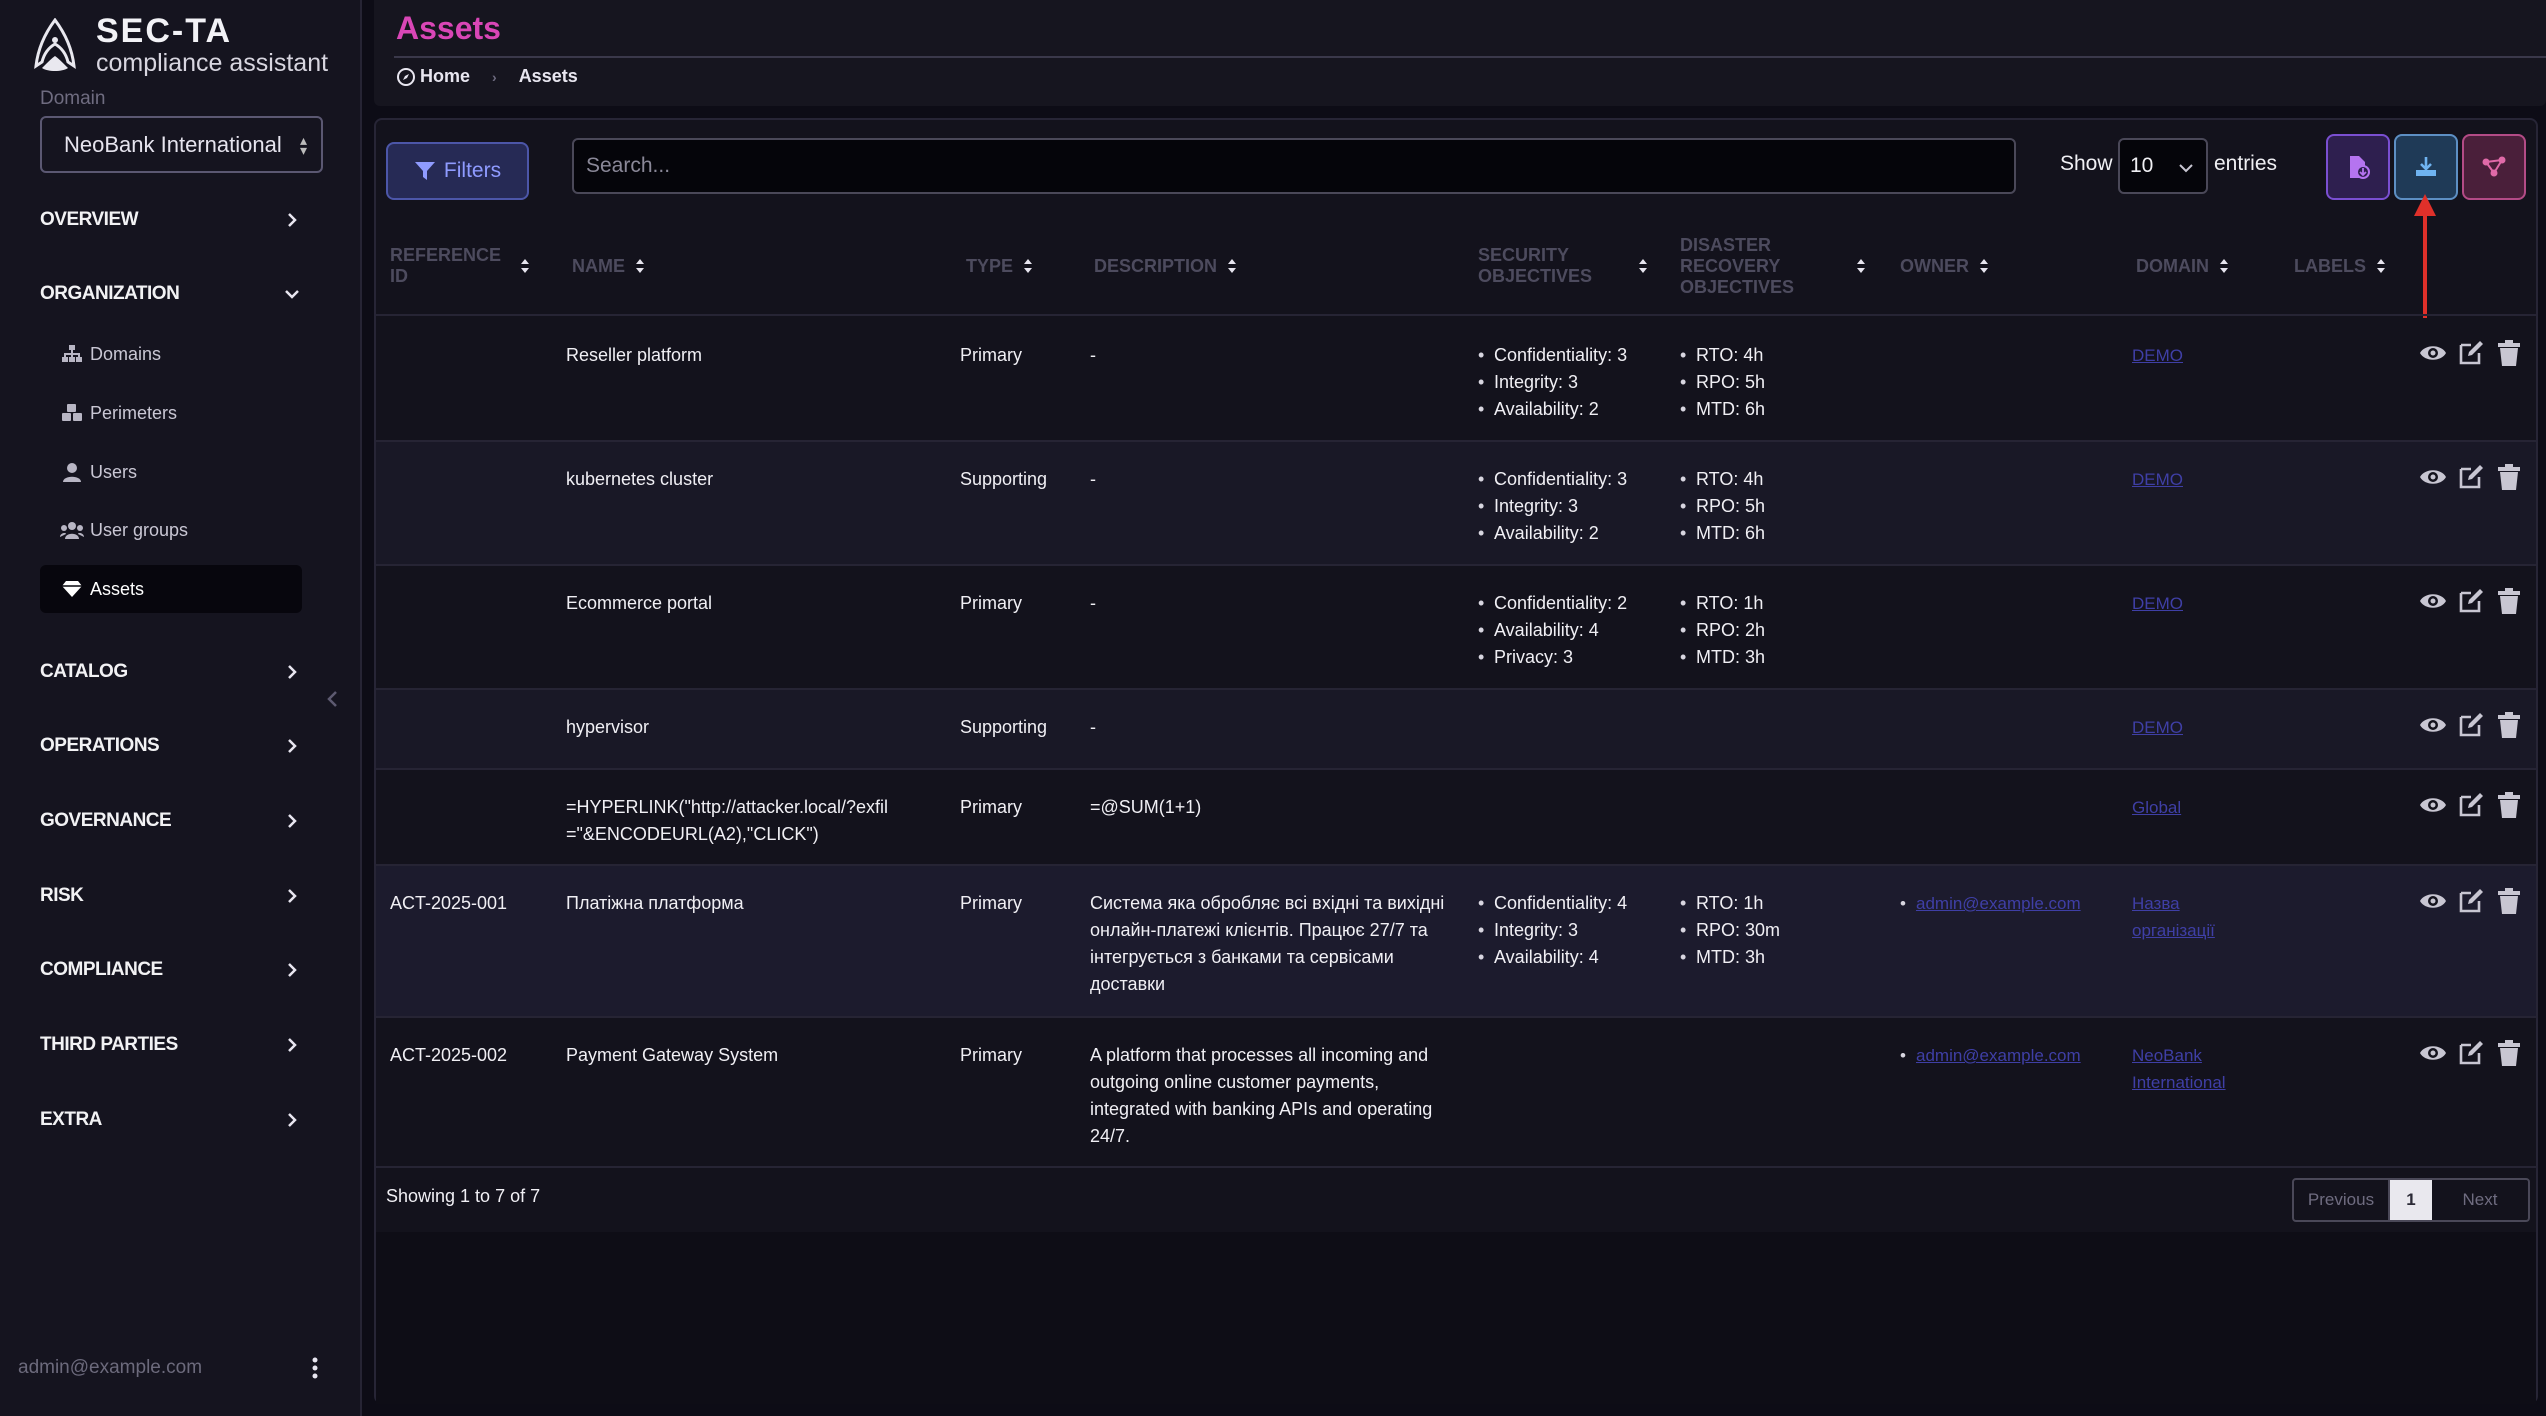 This screenshot has height=1416, width=2546. I want to click on updown-icon: ▴ ▾, so click(303, 145).